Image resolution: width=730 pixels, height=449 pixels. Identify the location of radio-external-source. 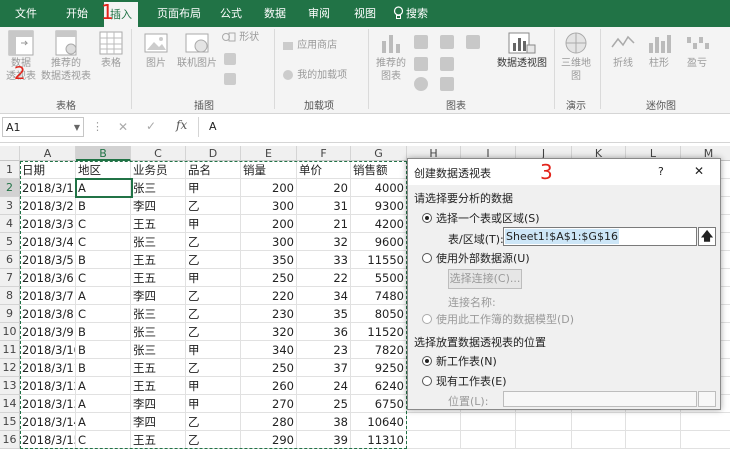
(427, 258).